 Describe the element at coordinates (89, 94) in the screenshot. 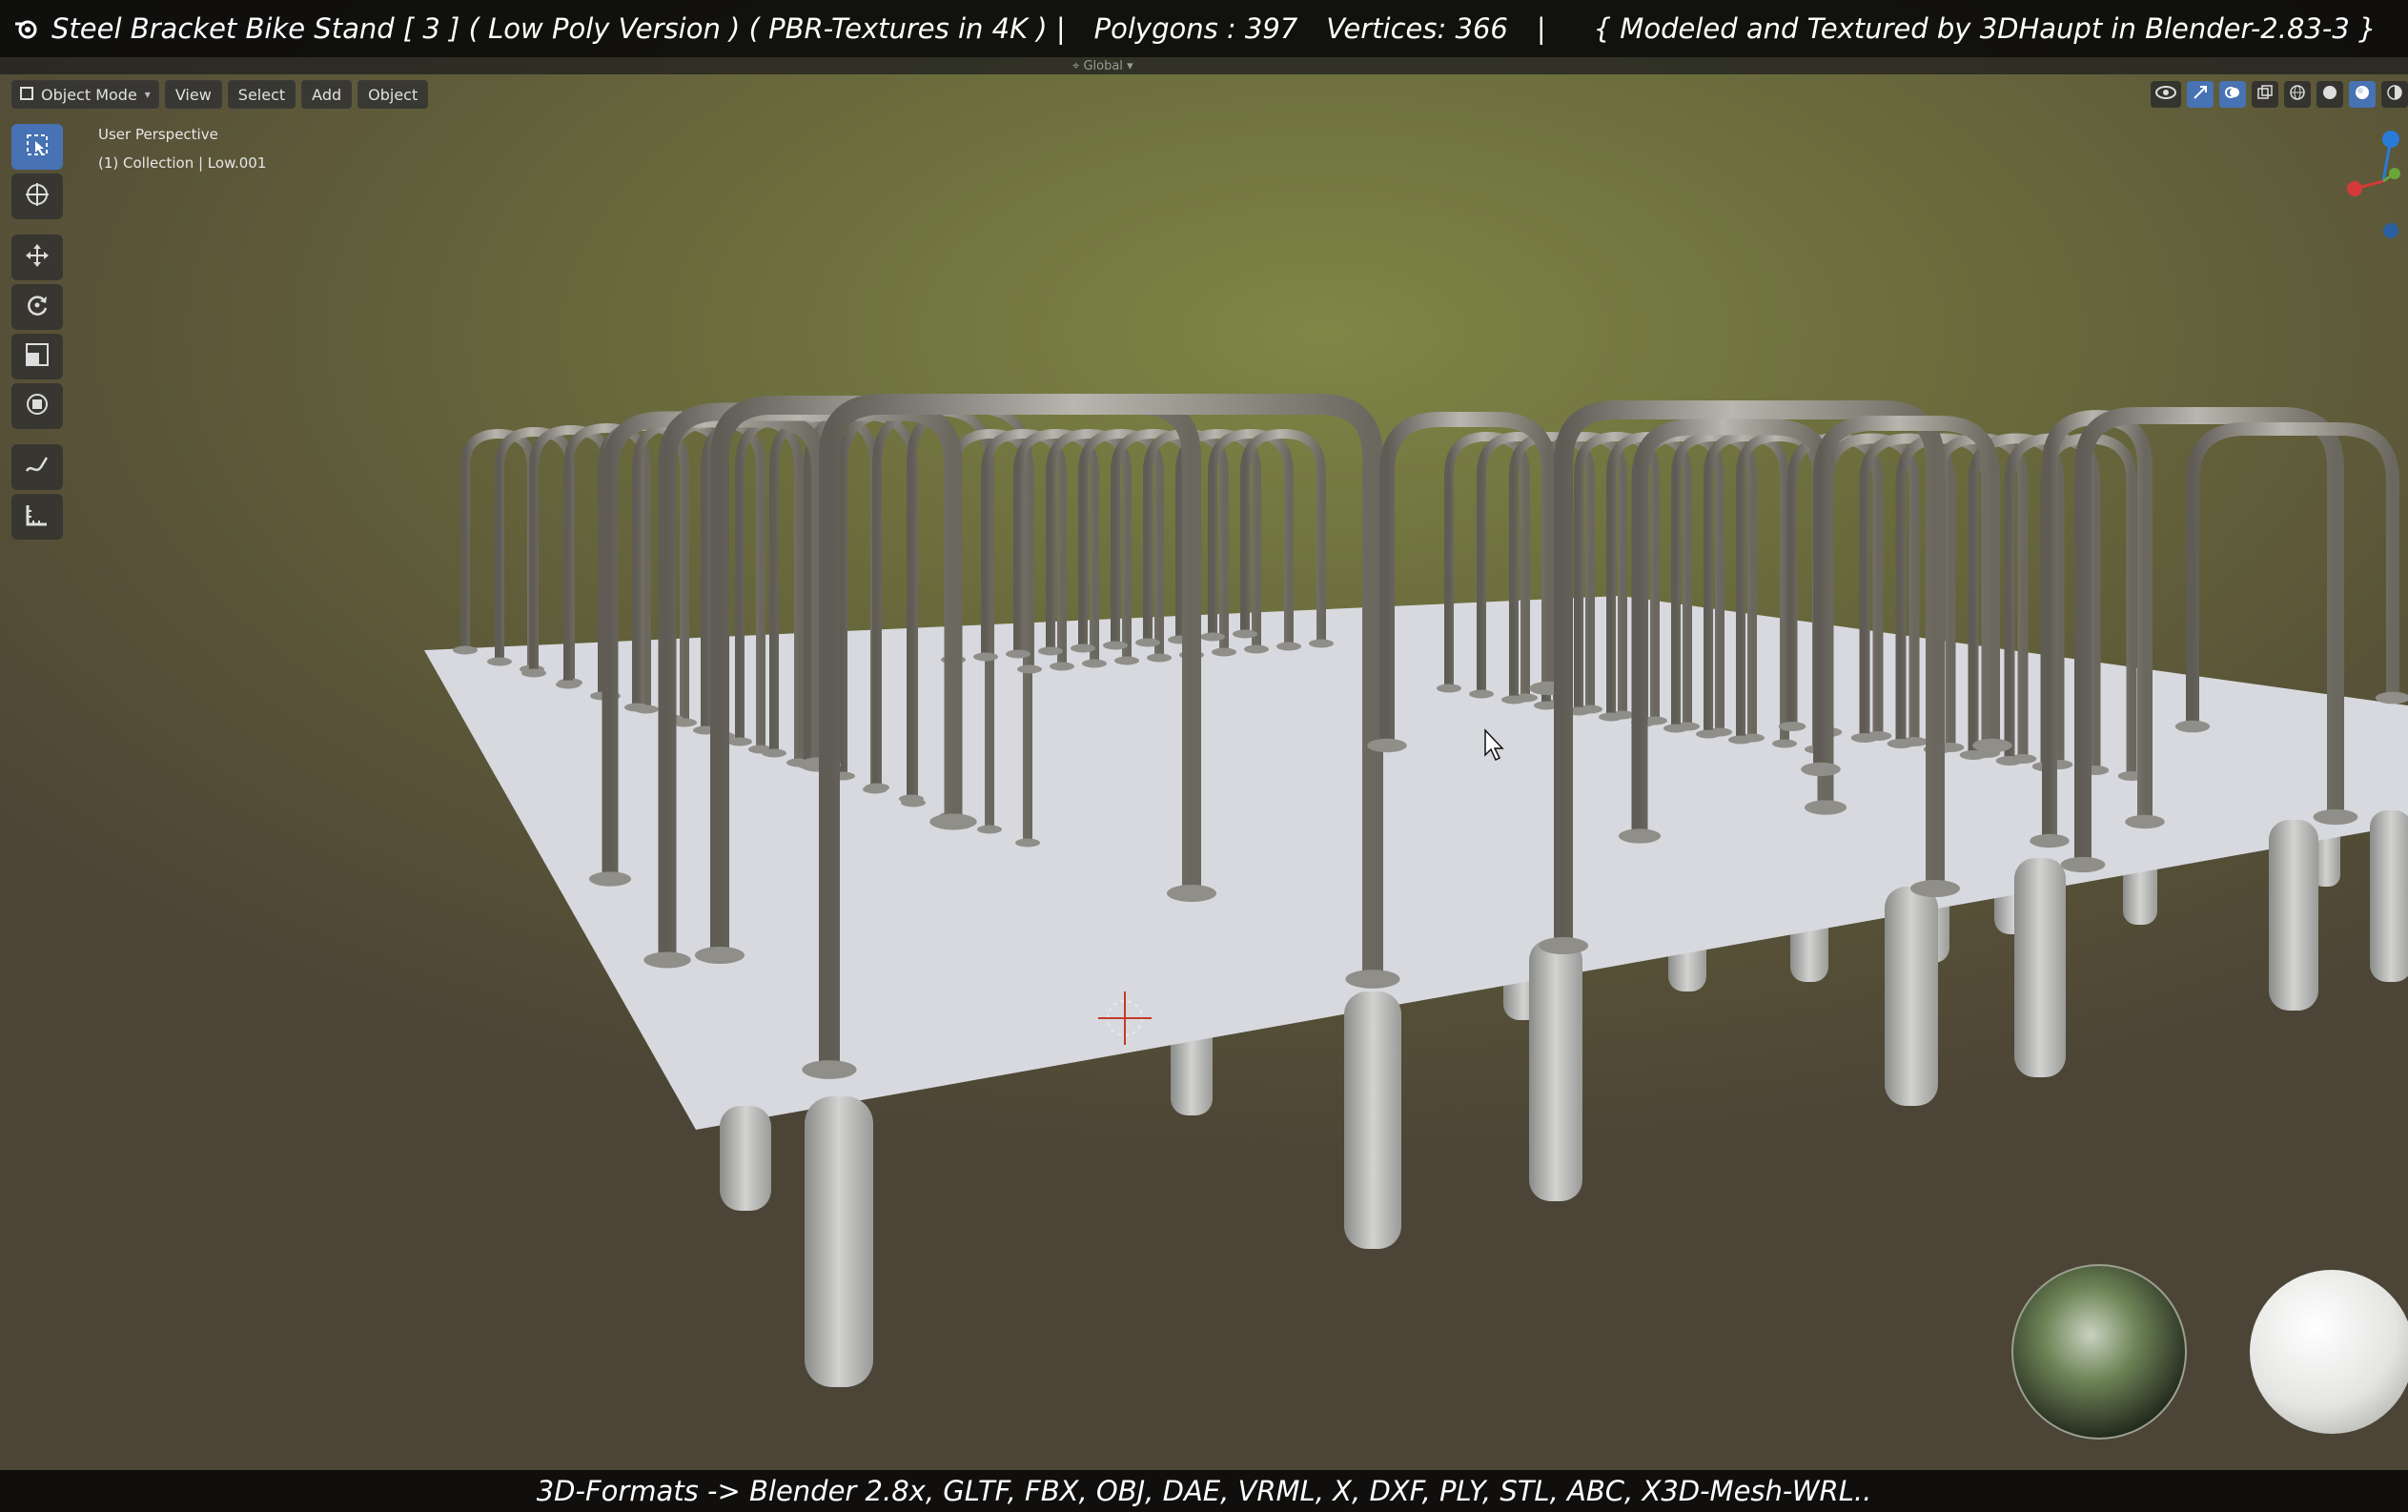

I see `object-mode-label: Object Mode` at that location.